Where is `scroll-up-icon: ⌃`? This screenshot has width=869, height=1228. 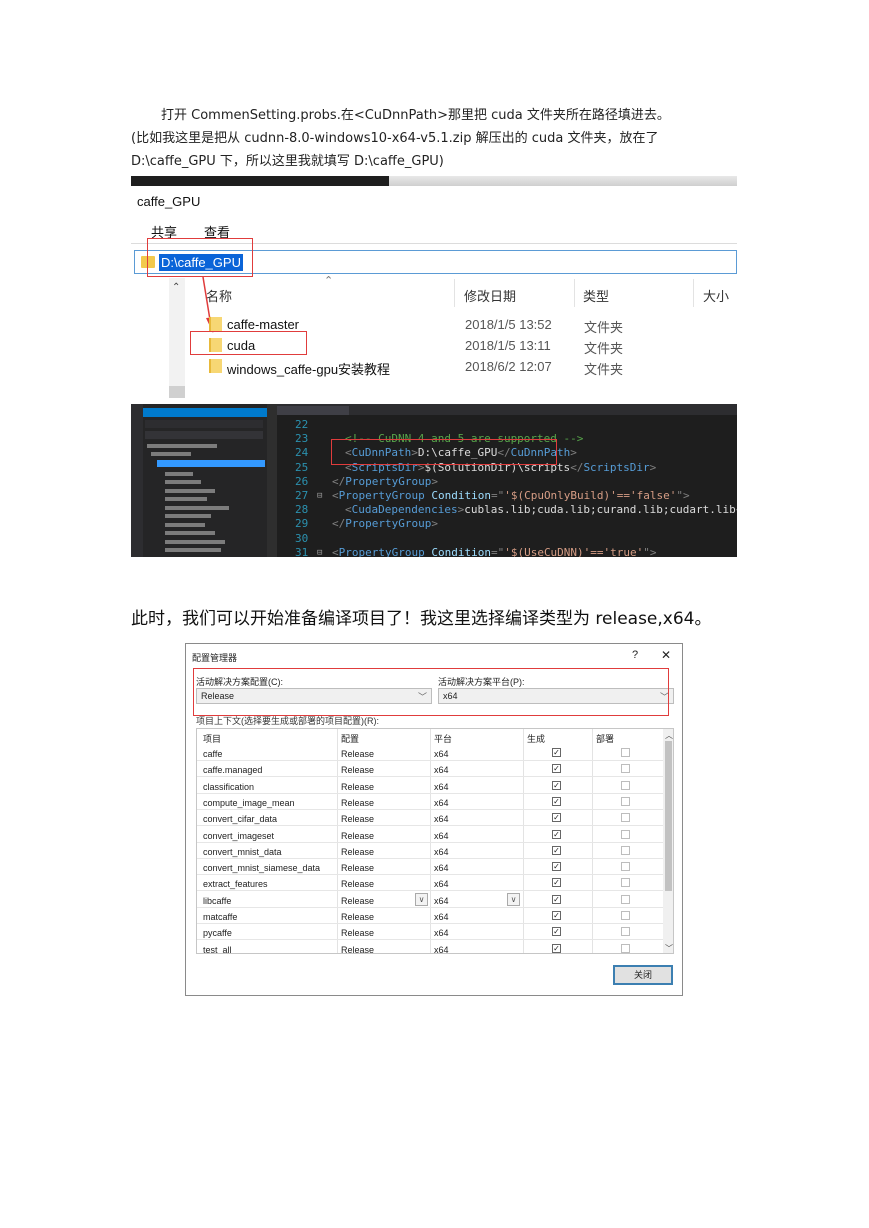
scroll-up-icon: ⌃ is located at coordinates (176, 287).